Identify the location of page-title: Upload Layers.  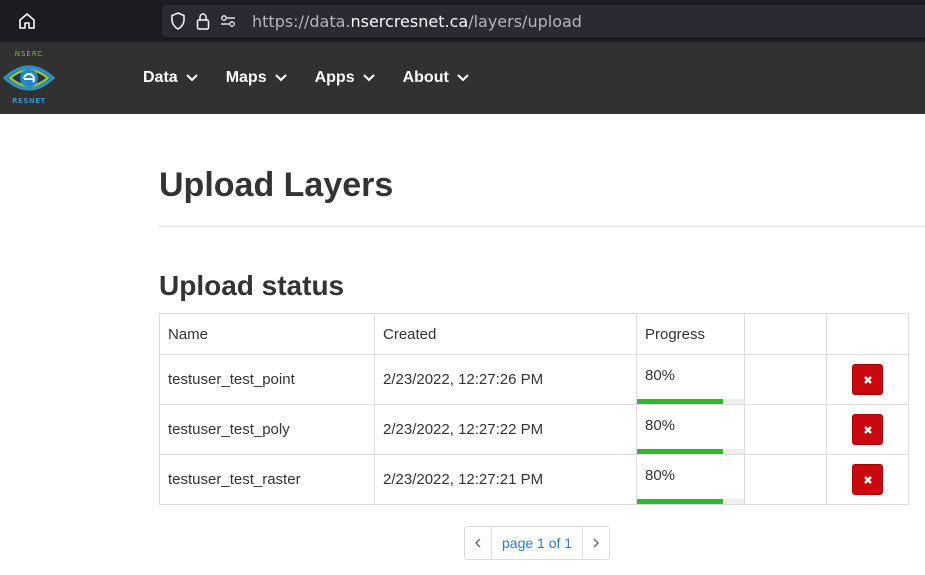
(276, 185).